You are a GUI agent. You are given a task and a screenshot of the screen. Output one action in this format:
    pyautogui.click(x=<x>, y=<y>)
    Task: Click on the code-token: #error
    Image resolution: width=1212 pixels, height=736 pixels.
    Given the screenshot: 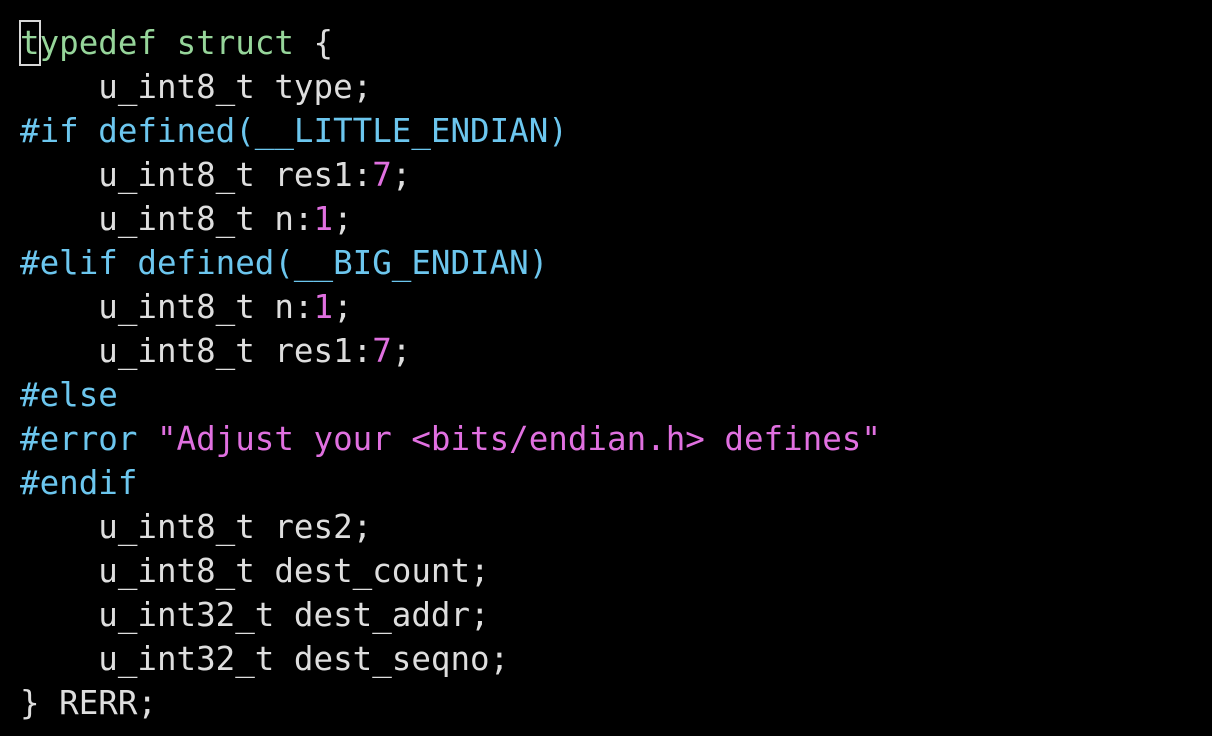 What is the action you would take?
    pyautogui.click(x=88, y=439)
    